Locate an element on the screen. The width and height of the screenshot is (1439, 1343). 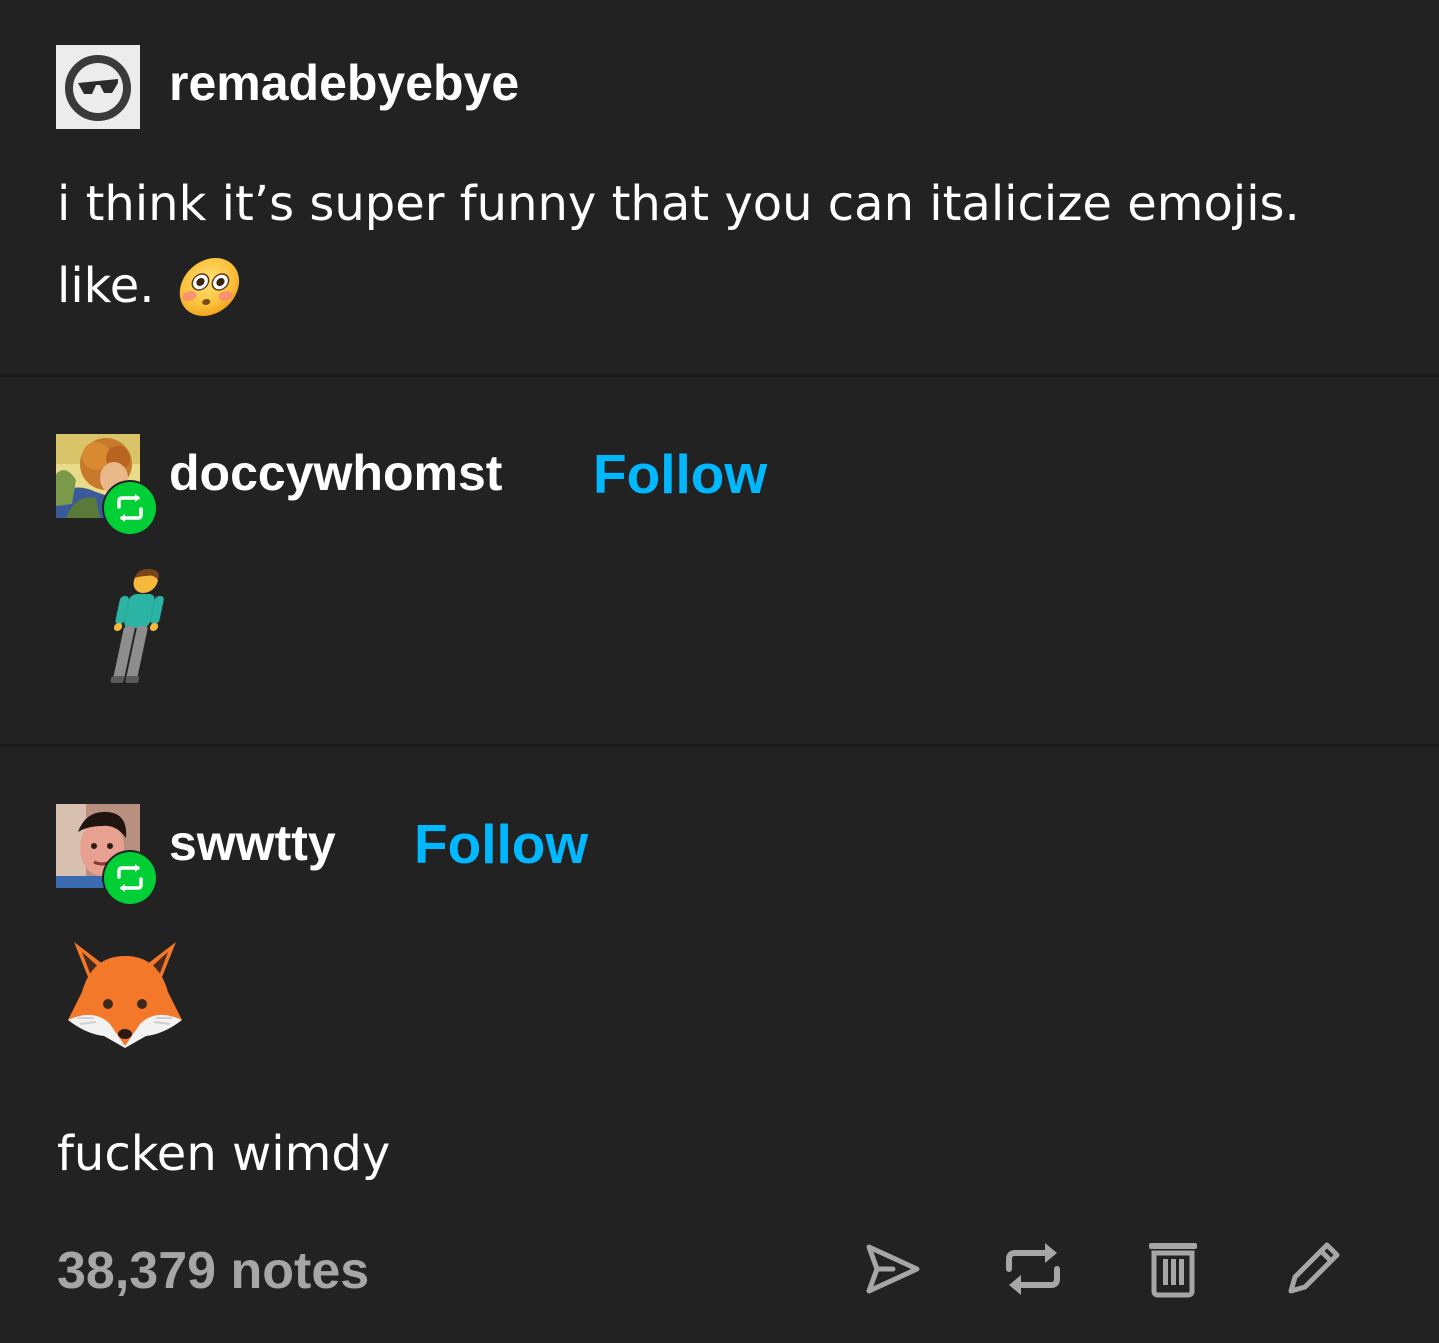
doccywhomst-avatar is located at coordinates (107, 485).